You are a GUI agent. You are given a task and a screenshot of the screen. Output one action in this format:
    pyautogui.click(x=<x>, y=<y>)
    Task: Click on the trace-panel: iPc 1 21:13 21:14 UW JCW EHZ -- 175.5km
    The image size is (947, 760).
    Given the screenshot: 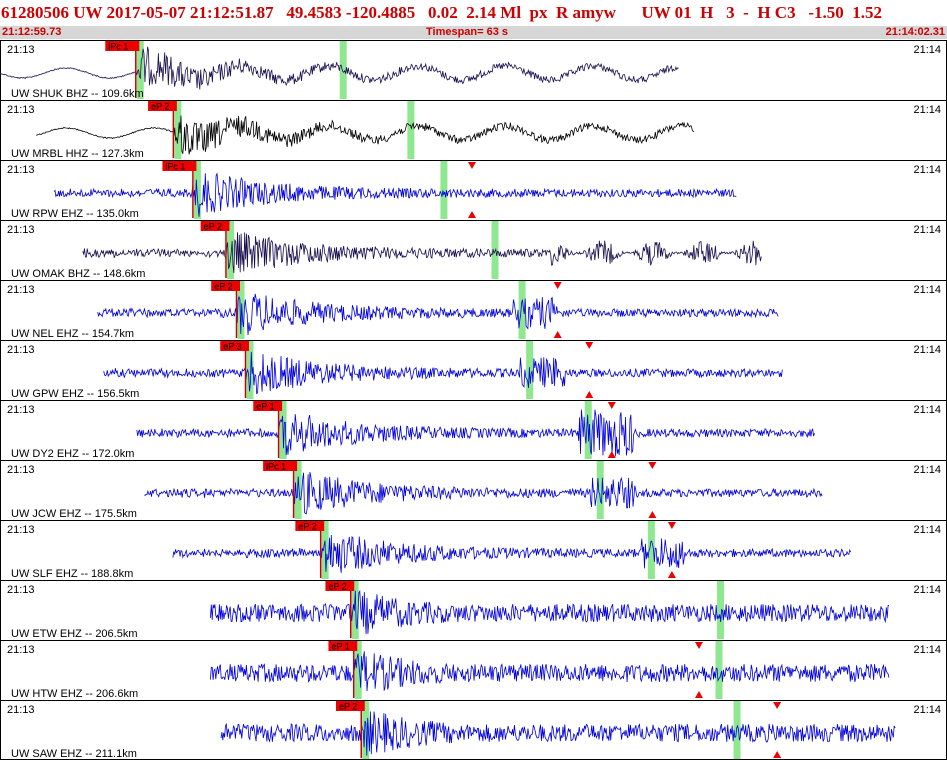 What is the action you would take?
    pyautogui.click(x=473, y=490)
    